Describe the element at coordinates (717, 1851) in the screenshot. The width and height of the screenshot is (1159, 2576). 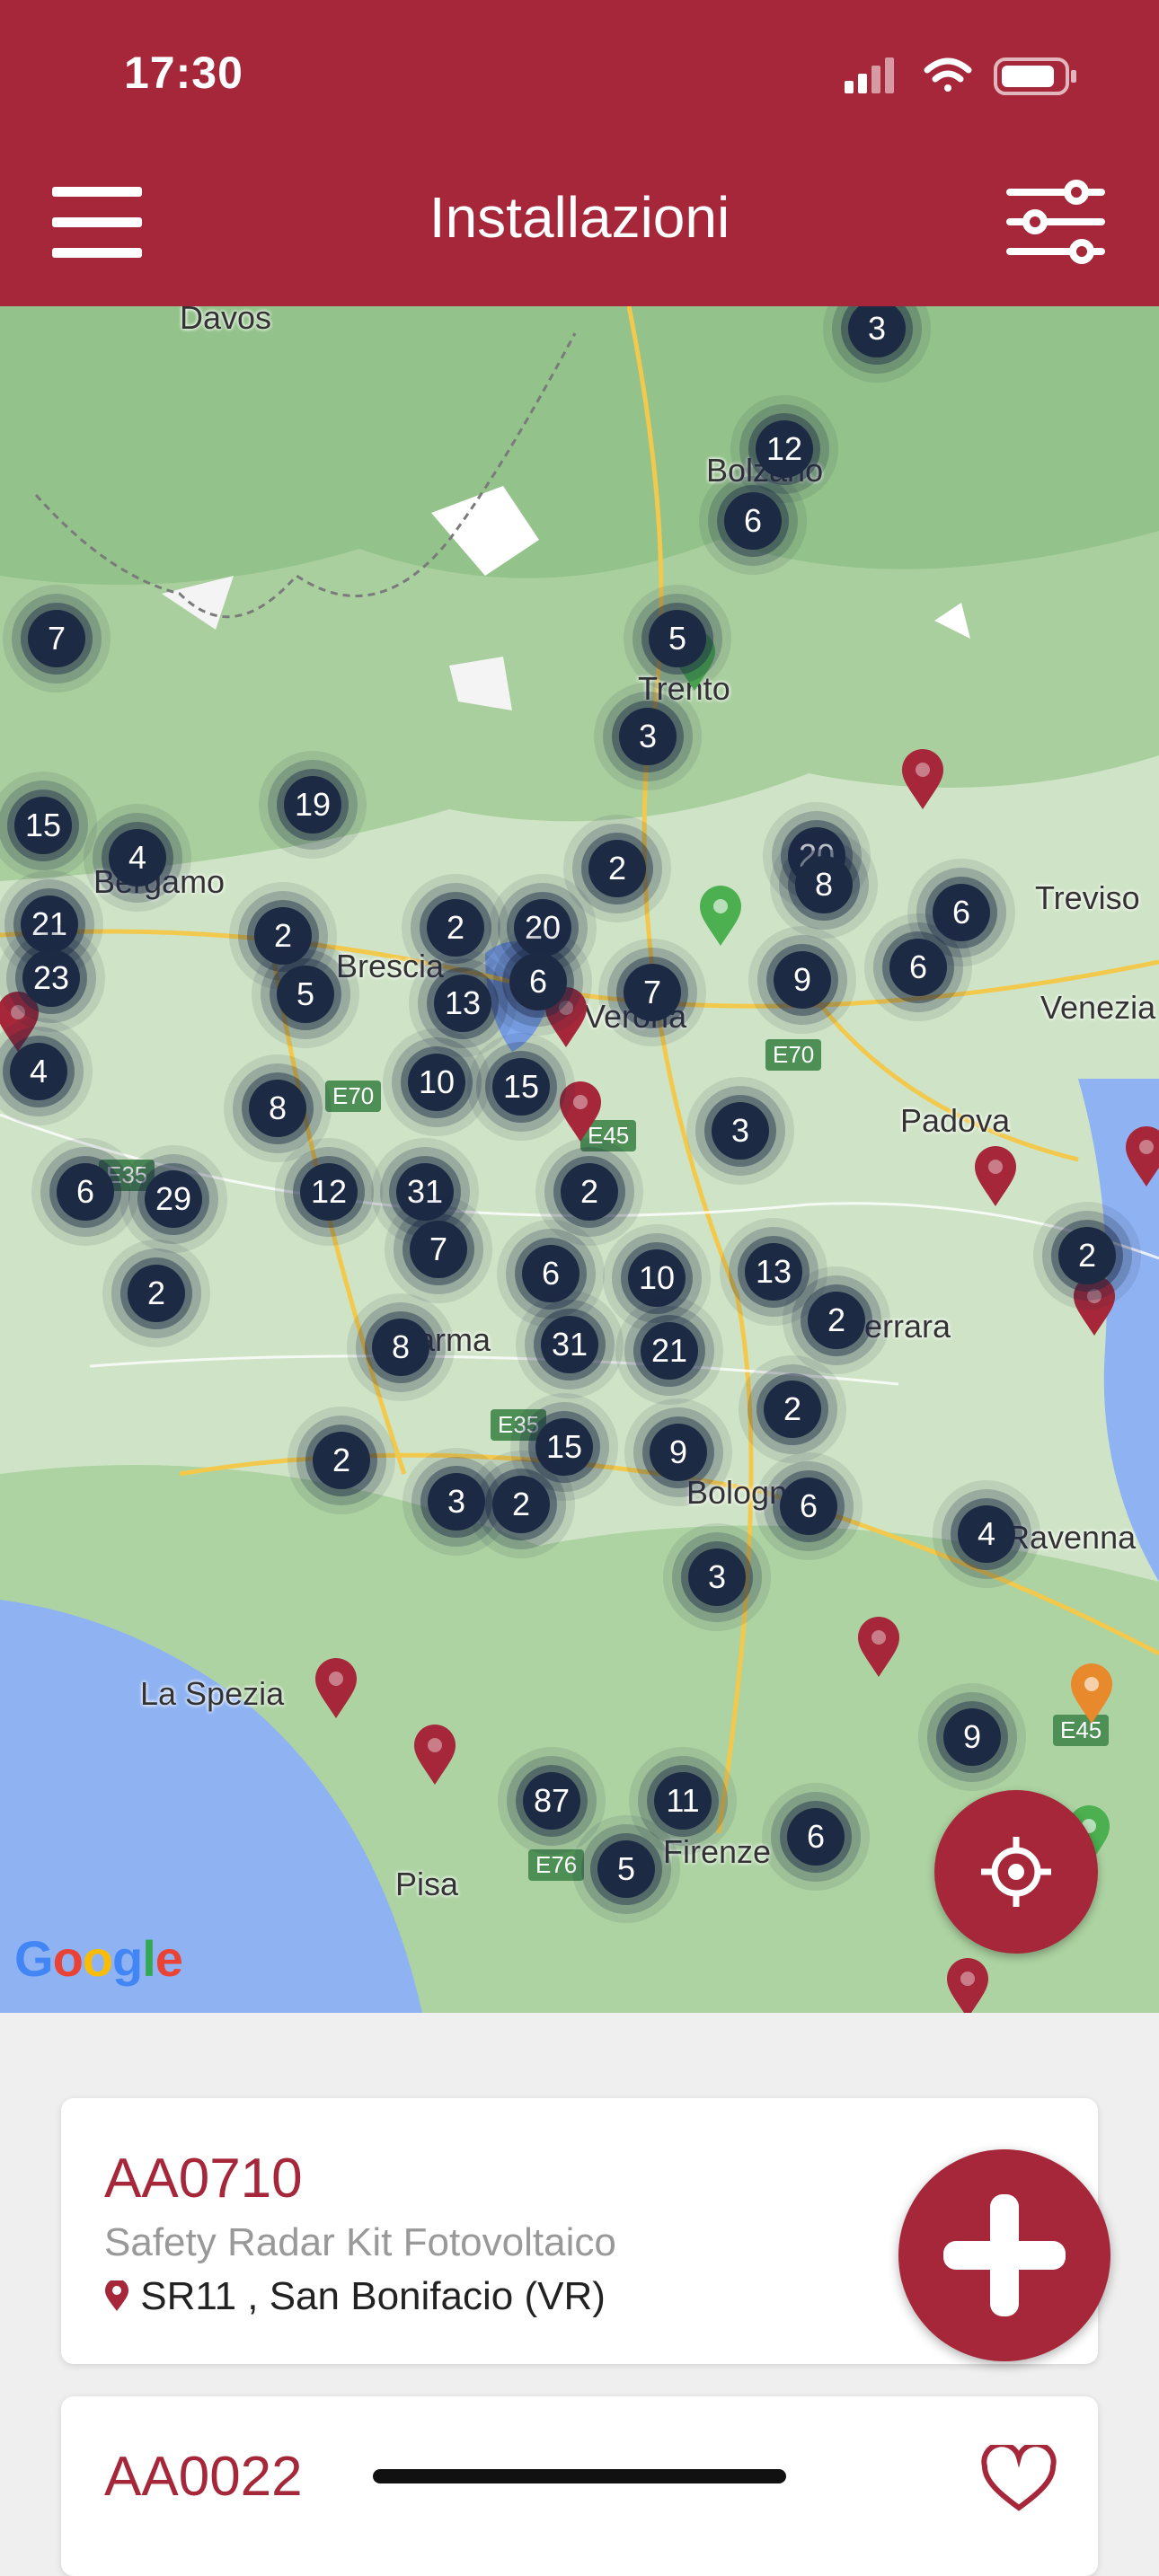
I see `place-label: Firenze` at that location.